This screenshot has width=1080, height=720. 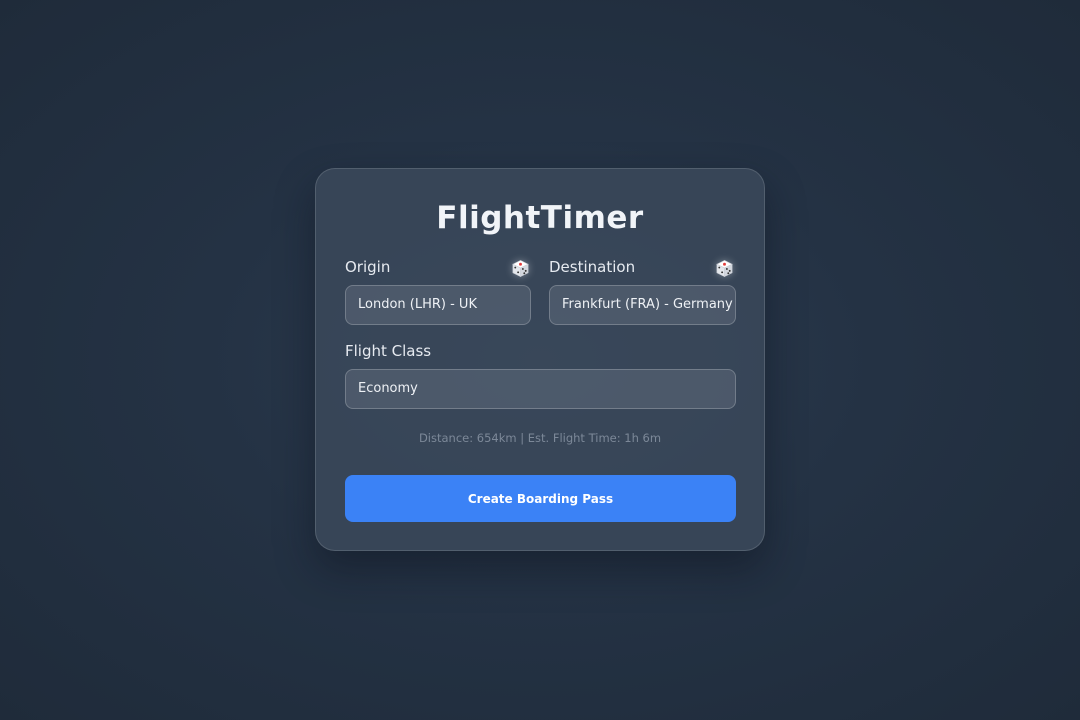 I want to click on destination-label: Destination, so click(x=592, y=267).